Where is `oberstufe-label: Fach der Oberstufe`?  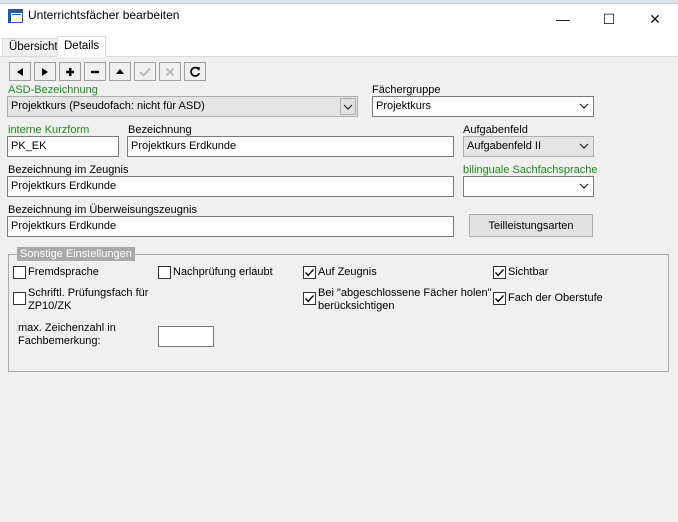
oberstufe-label: Fach der Oberstufe is located at coordinates (555, 298).